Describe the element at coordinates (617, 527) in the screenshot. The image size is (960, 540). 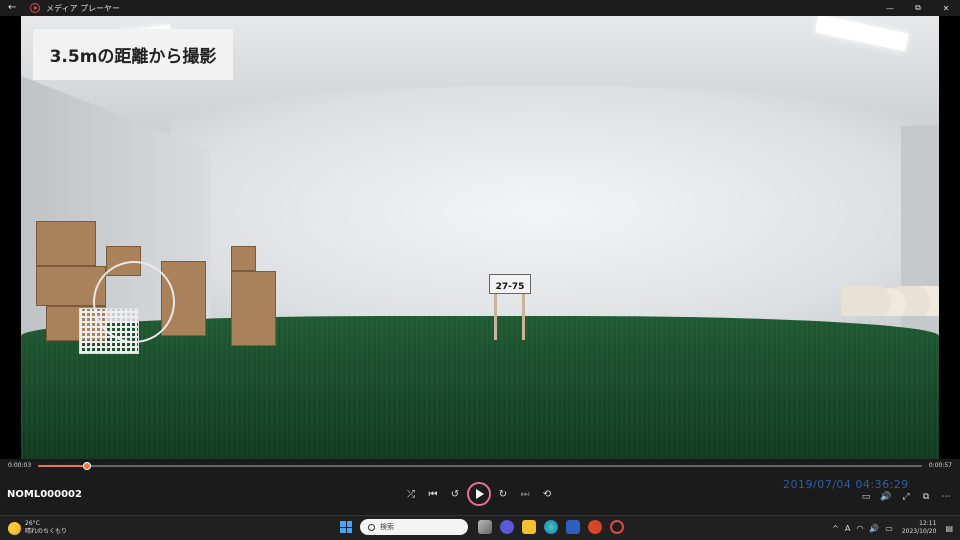
I see `media-player-task-icon` at that location.